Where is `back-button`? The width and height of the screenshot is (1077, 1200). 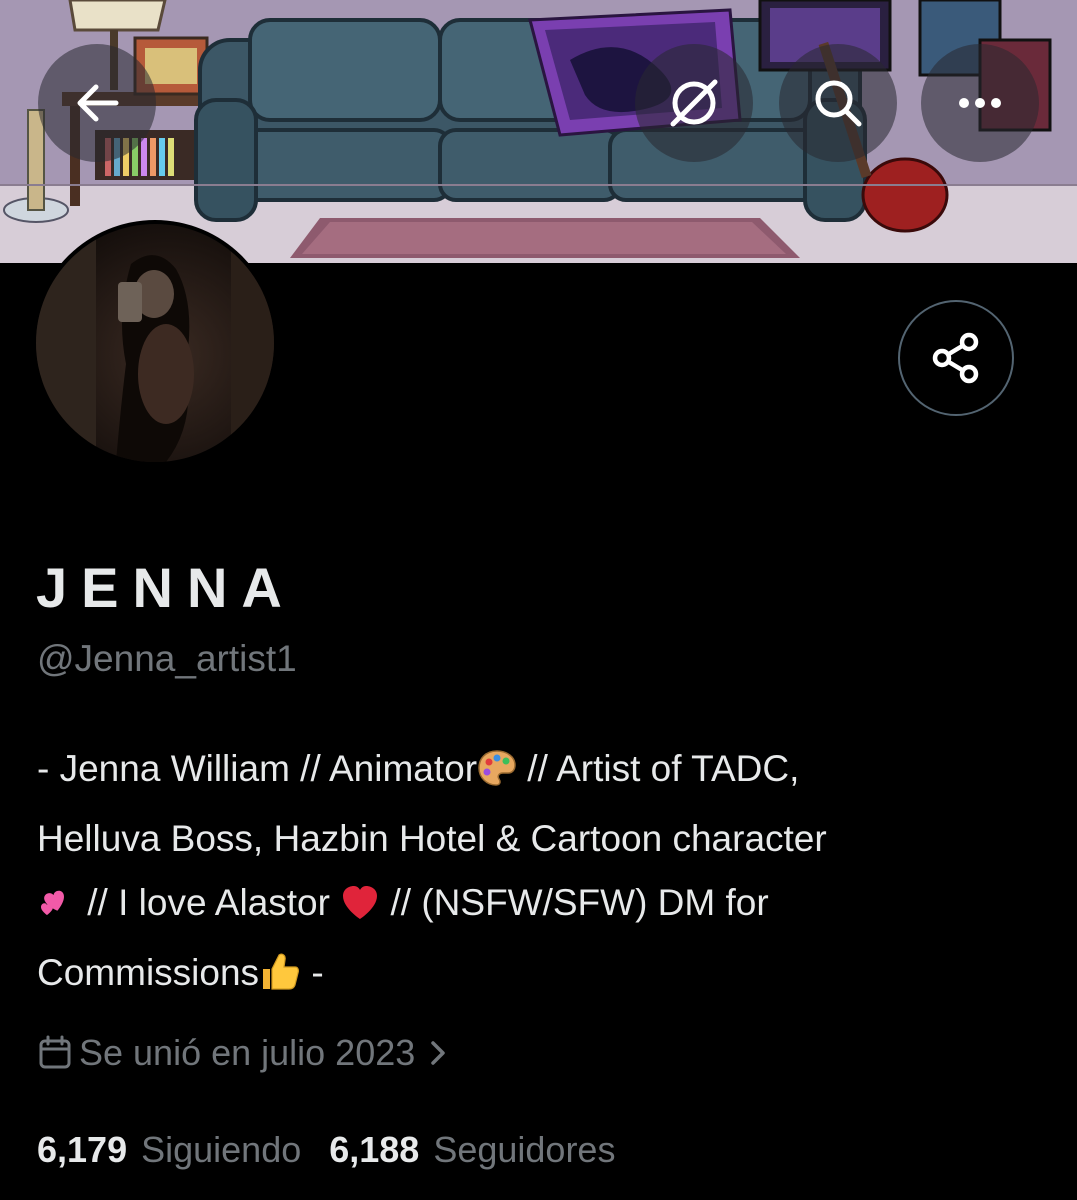 back-button is located at coordinates (97, 103).